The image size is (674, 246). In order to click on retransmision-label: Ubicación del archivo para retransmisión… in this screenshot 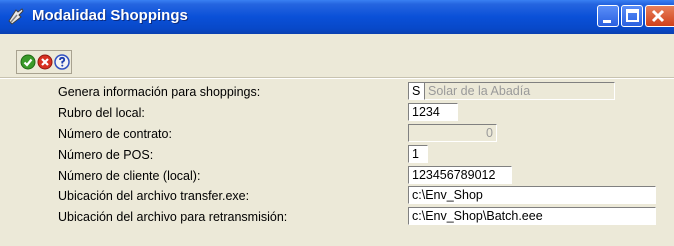, I will do `click(173, 217)`.